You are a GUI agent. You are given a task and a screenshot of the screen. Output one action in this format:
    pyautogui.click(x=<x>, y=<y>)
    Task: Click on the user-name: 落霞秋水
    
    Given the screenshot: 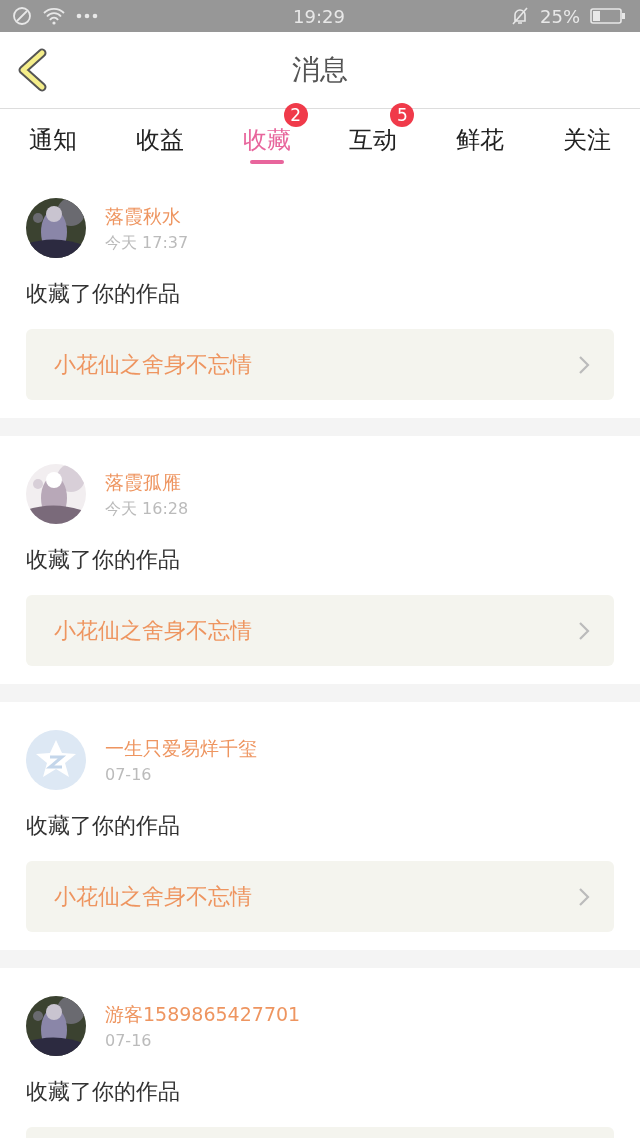 What is the action you would take?
    pyautogui.click(x=143, y=216)
    